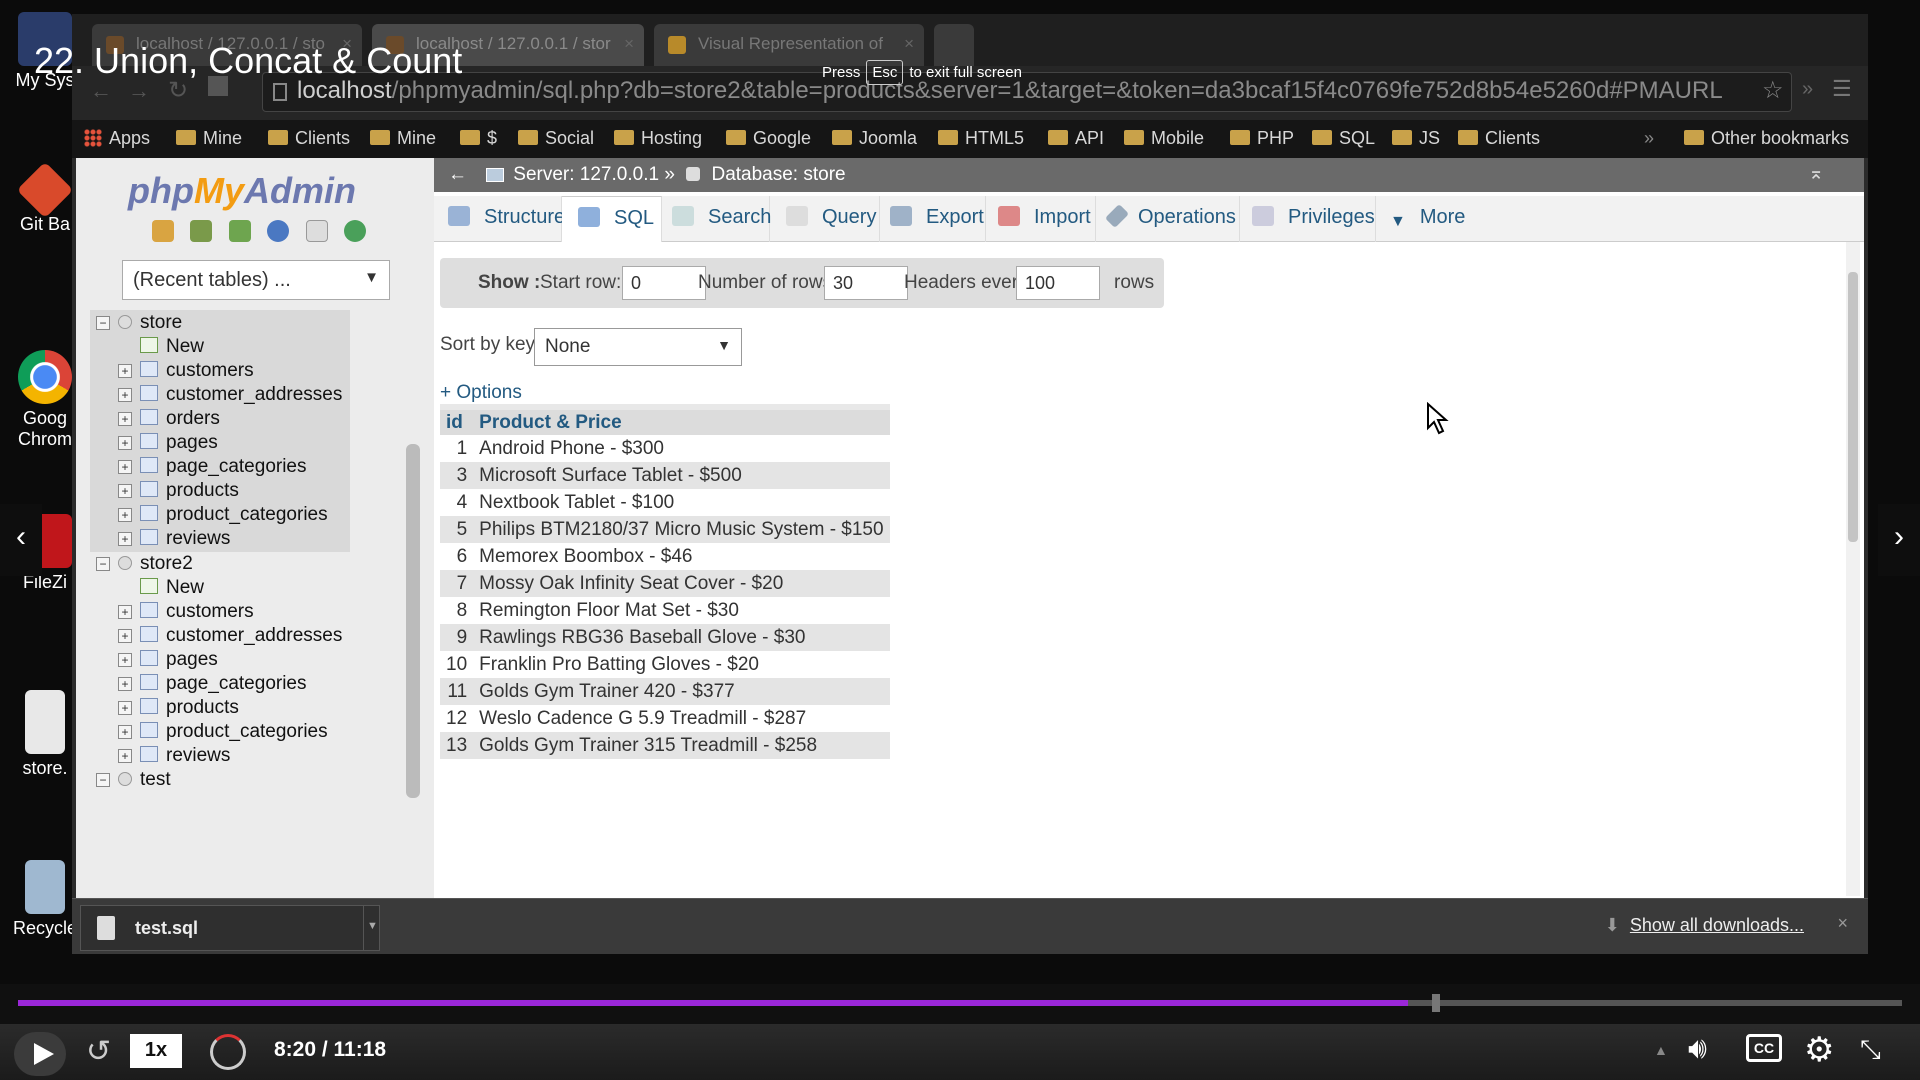 The height and width of the screenshot is (1080, 1920). Describe the element at coordinates (556, 138) in the screenshot. I see `bookmark-folder: Social` at that location.